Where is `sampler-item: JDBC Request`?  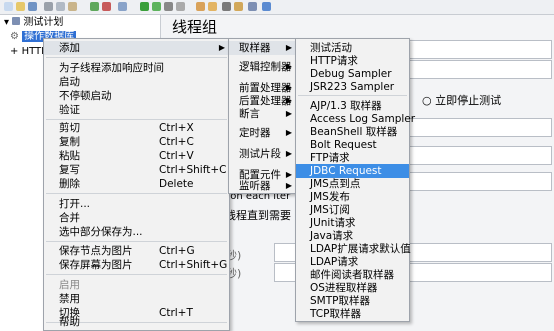 sampler-item: JDBC Request is located at coordinates (352, 171).